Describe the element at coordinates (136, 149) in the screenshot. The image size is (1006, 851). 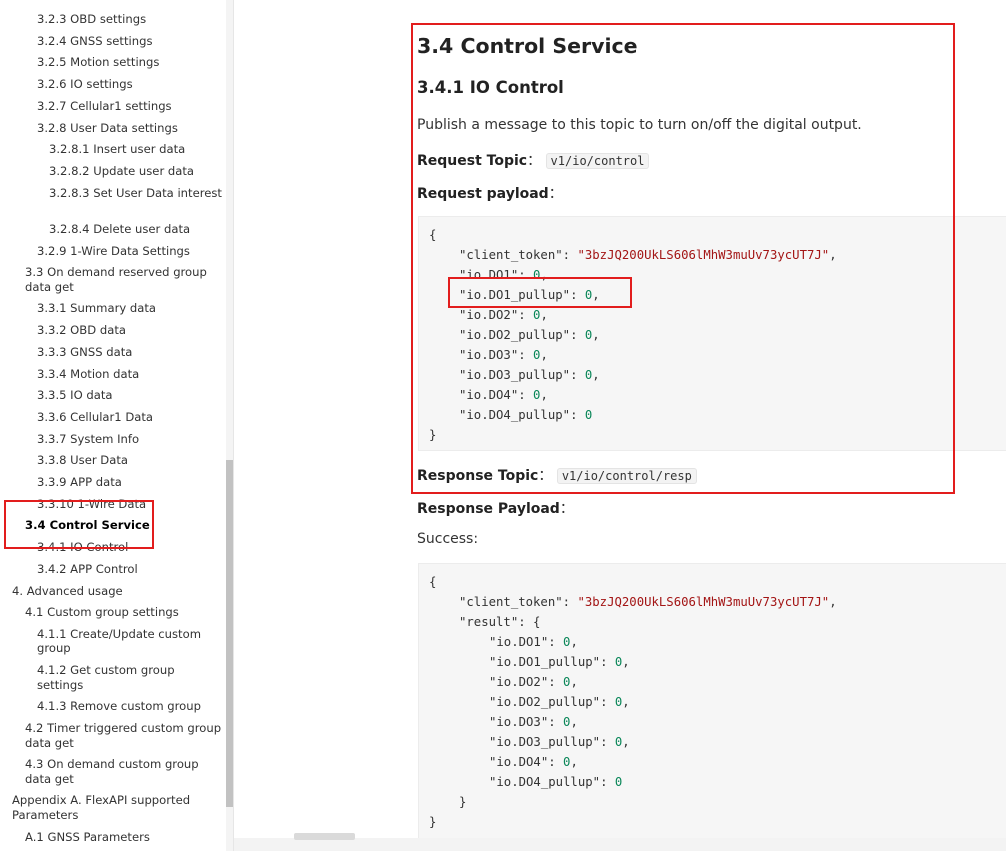
I see `toc-item: 3.2.8.1 Insert user data` at that location.